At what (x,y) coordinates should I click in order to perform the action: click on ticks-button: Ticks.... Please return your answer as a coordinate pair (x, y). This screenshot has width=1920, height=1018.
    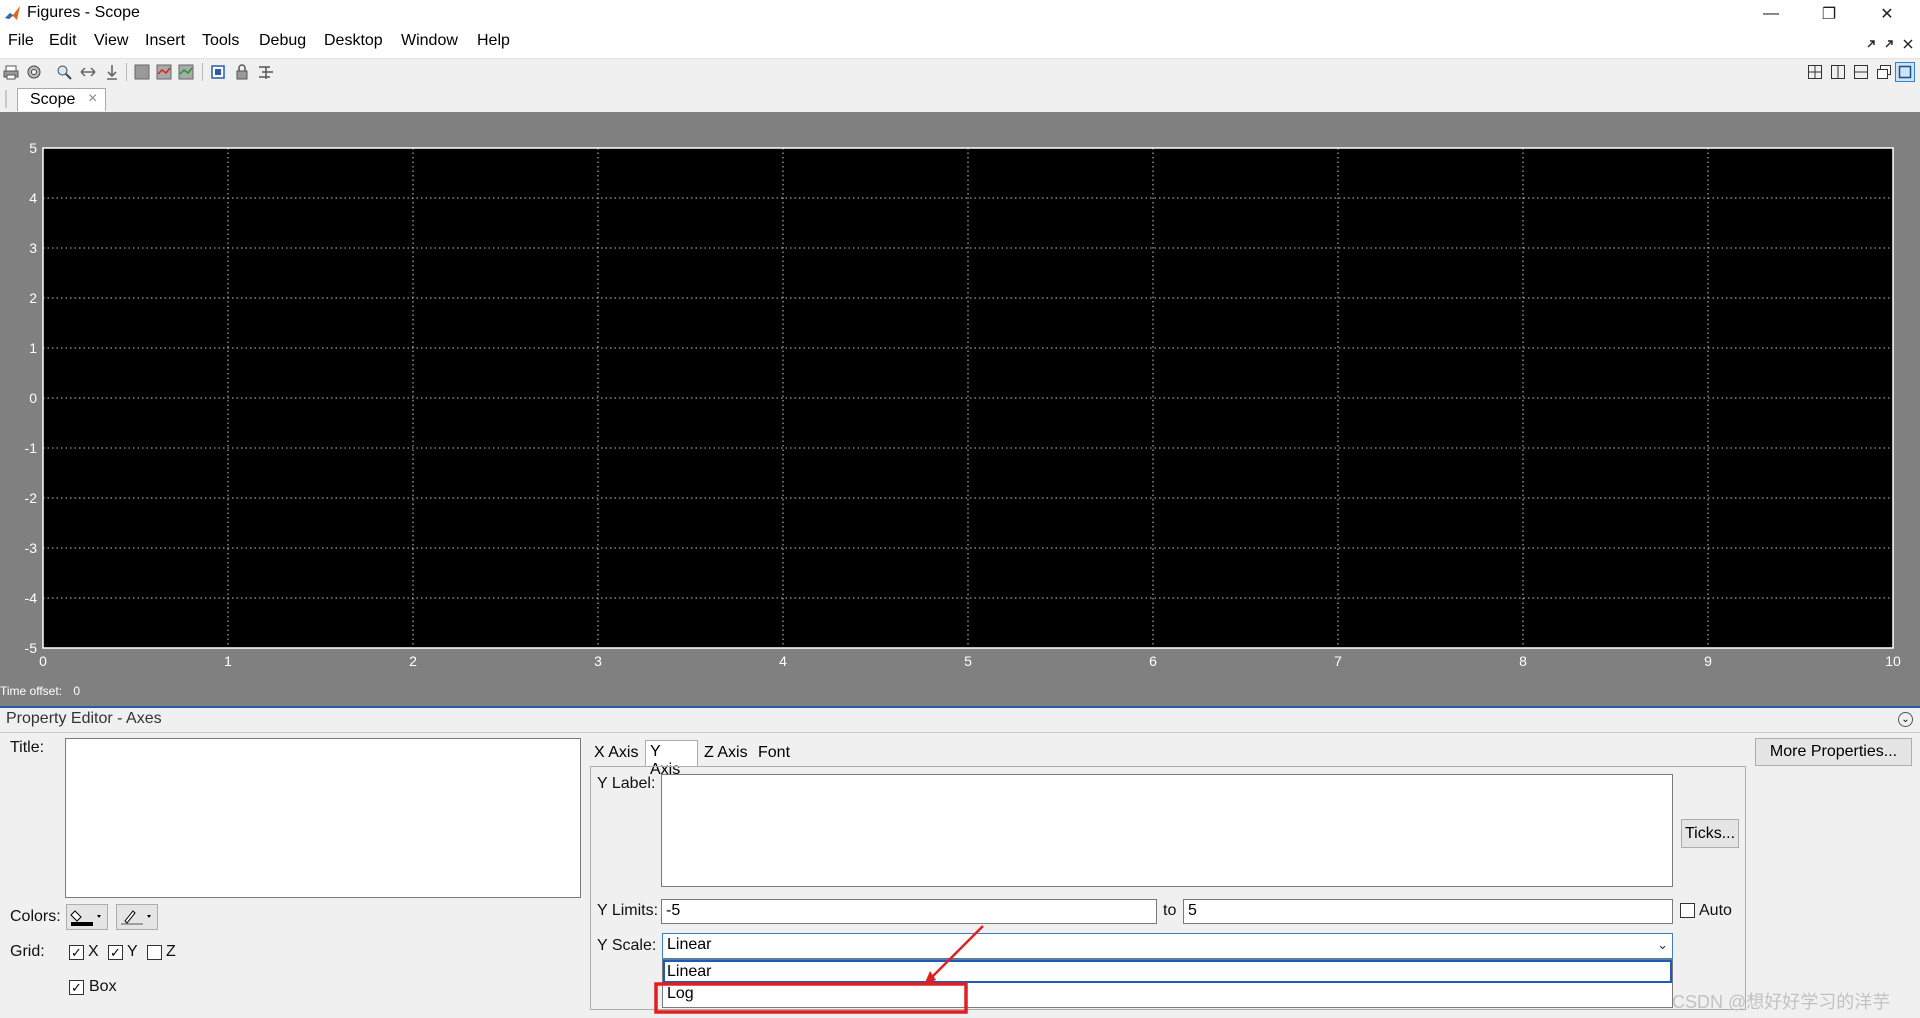
    Looking at the image, I should click on (1710, 833).